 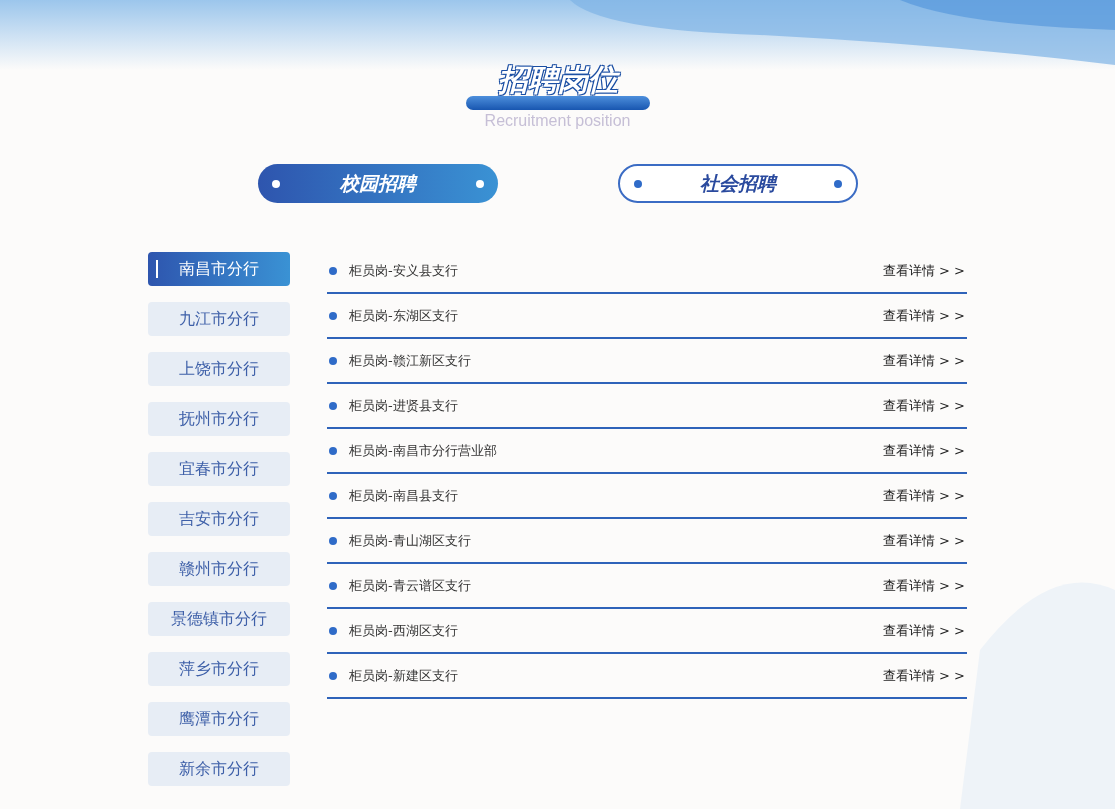 What do you see at coordinates (404, 630) in the screenshot?
I see `job-title: 柜员岗-西湖区支行` at bounding box center [404, 630].